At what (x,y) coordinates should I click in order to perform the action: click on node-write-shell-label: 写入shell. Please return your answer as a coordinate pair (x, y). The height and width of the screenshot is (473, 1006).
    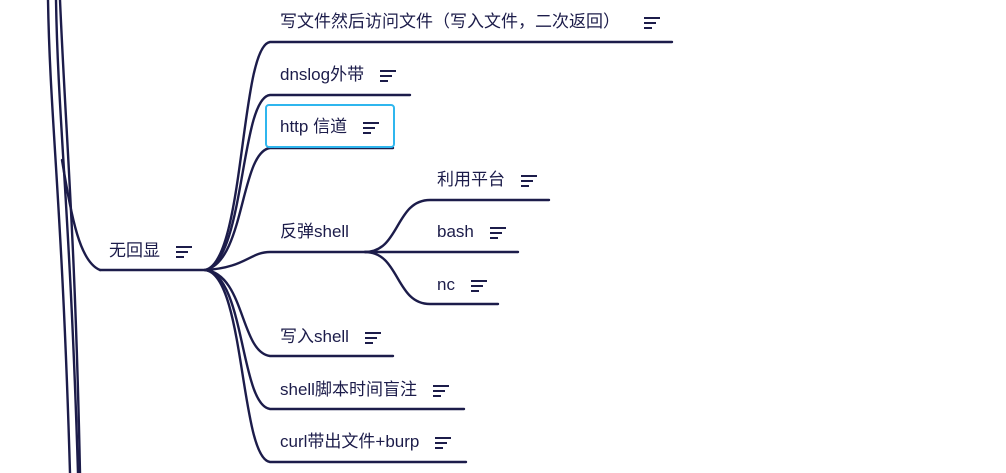
    Looking at the image, I should click on (314, 336).